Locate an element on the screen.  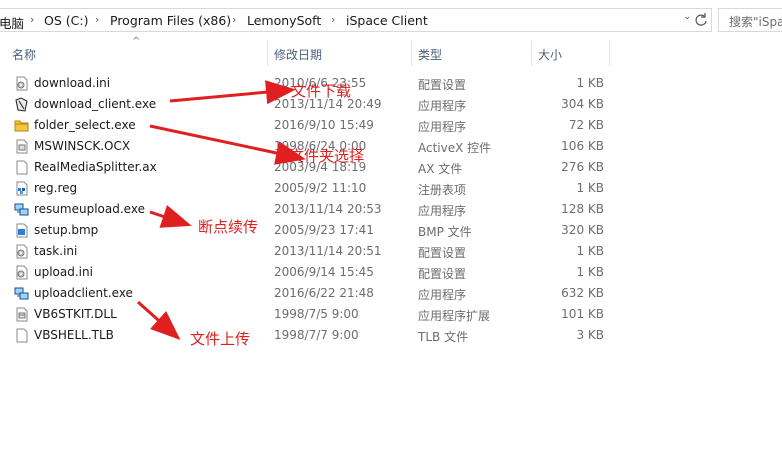
arrow-folder-select is located at coordinates (227, 144).